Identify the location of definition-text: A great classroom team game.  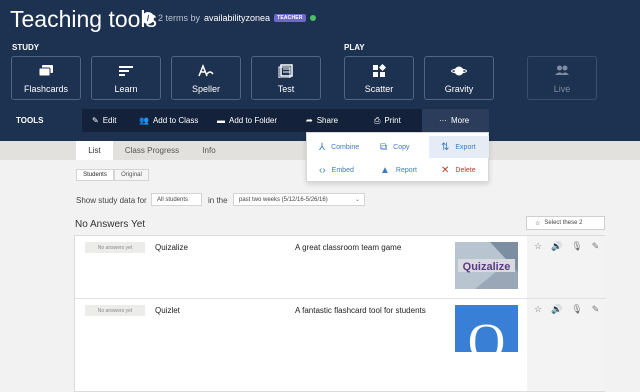
(348, 247).